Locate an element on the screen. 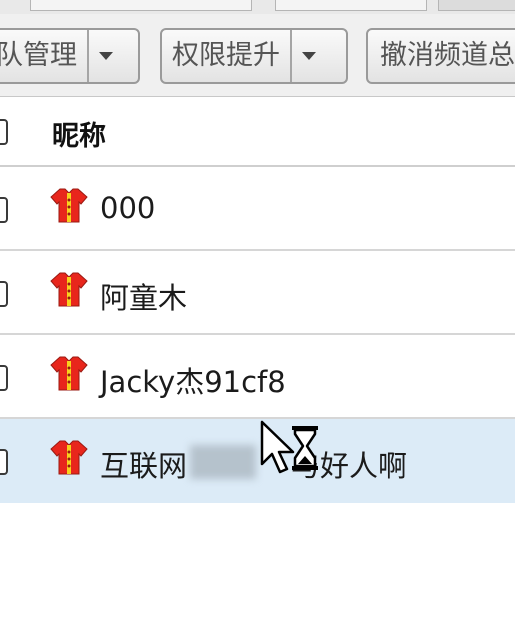 The image size is (515, 635). toolbar: 队管理 权限提升 撤消频道总 is located at coordinates (257, 55).